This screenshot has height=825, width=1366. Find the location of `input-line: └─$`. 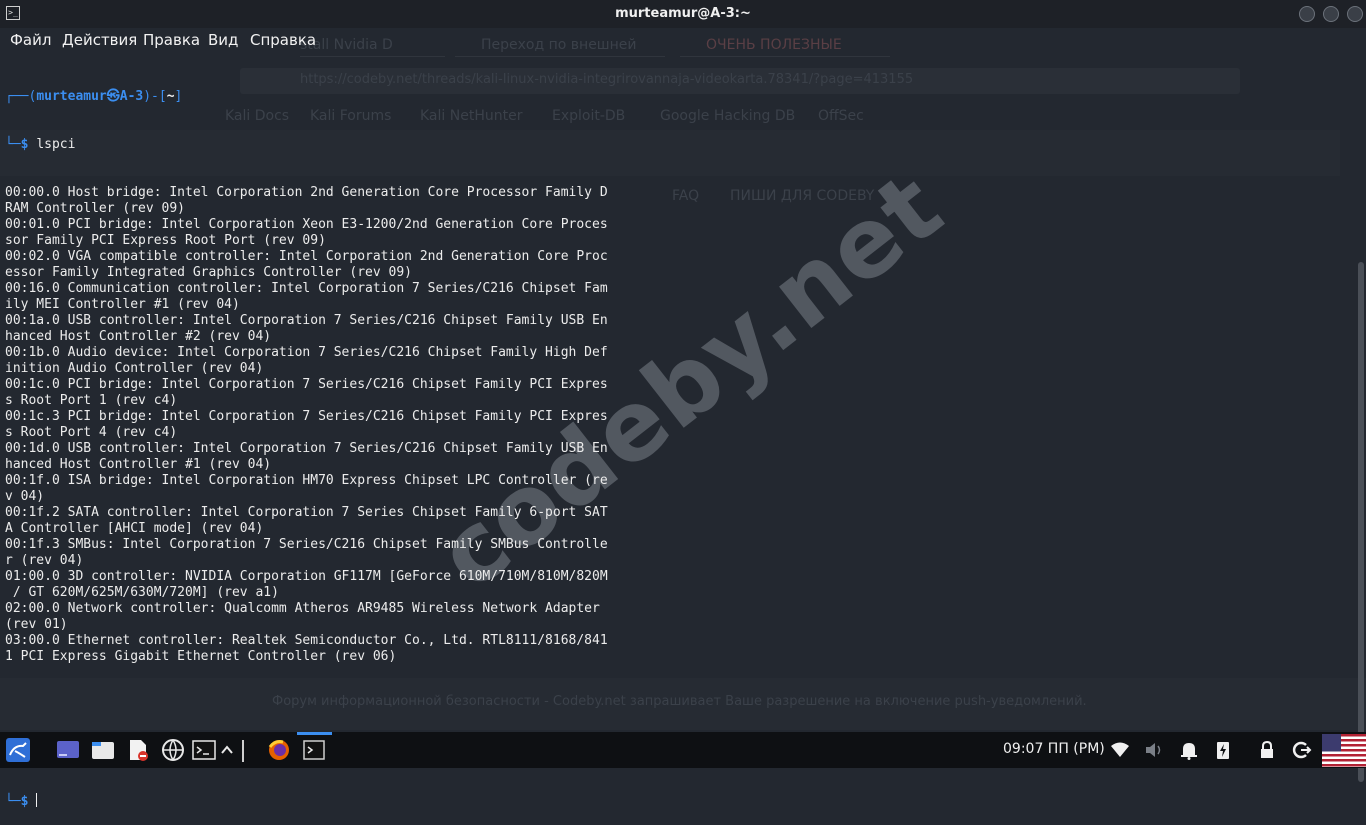

input-line: └─$ is located at coordinates (320, 801).